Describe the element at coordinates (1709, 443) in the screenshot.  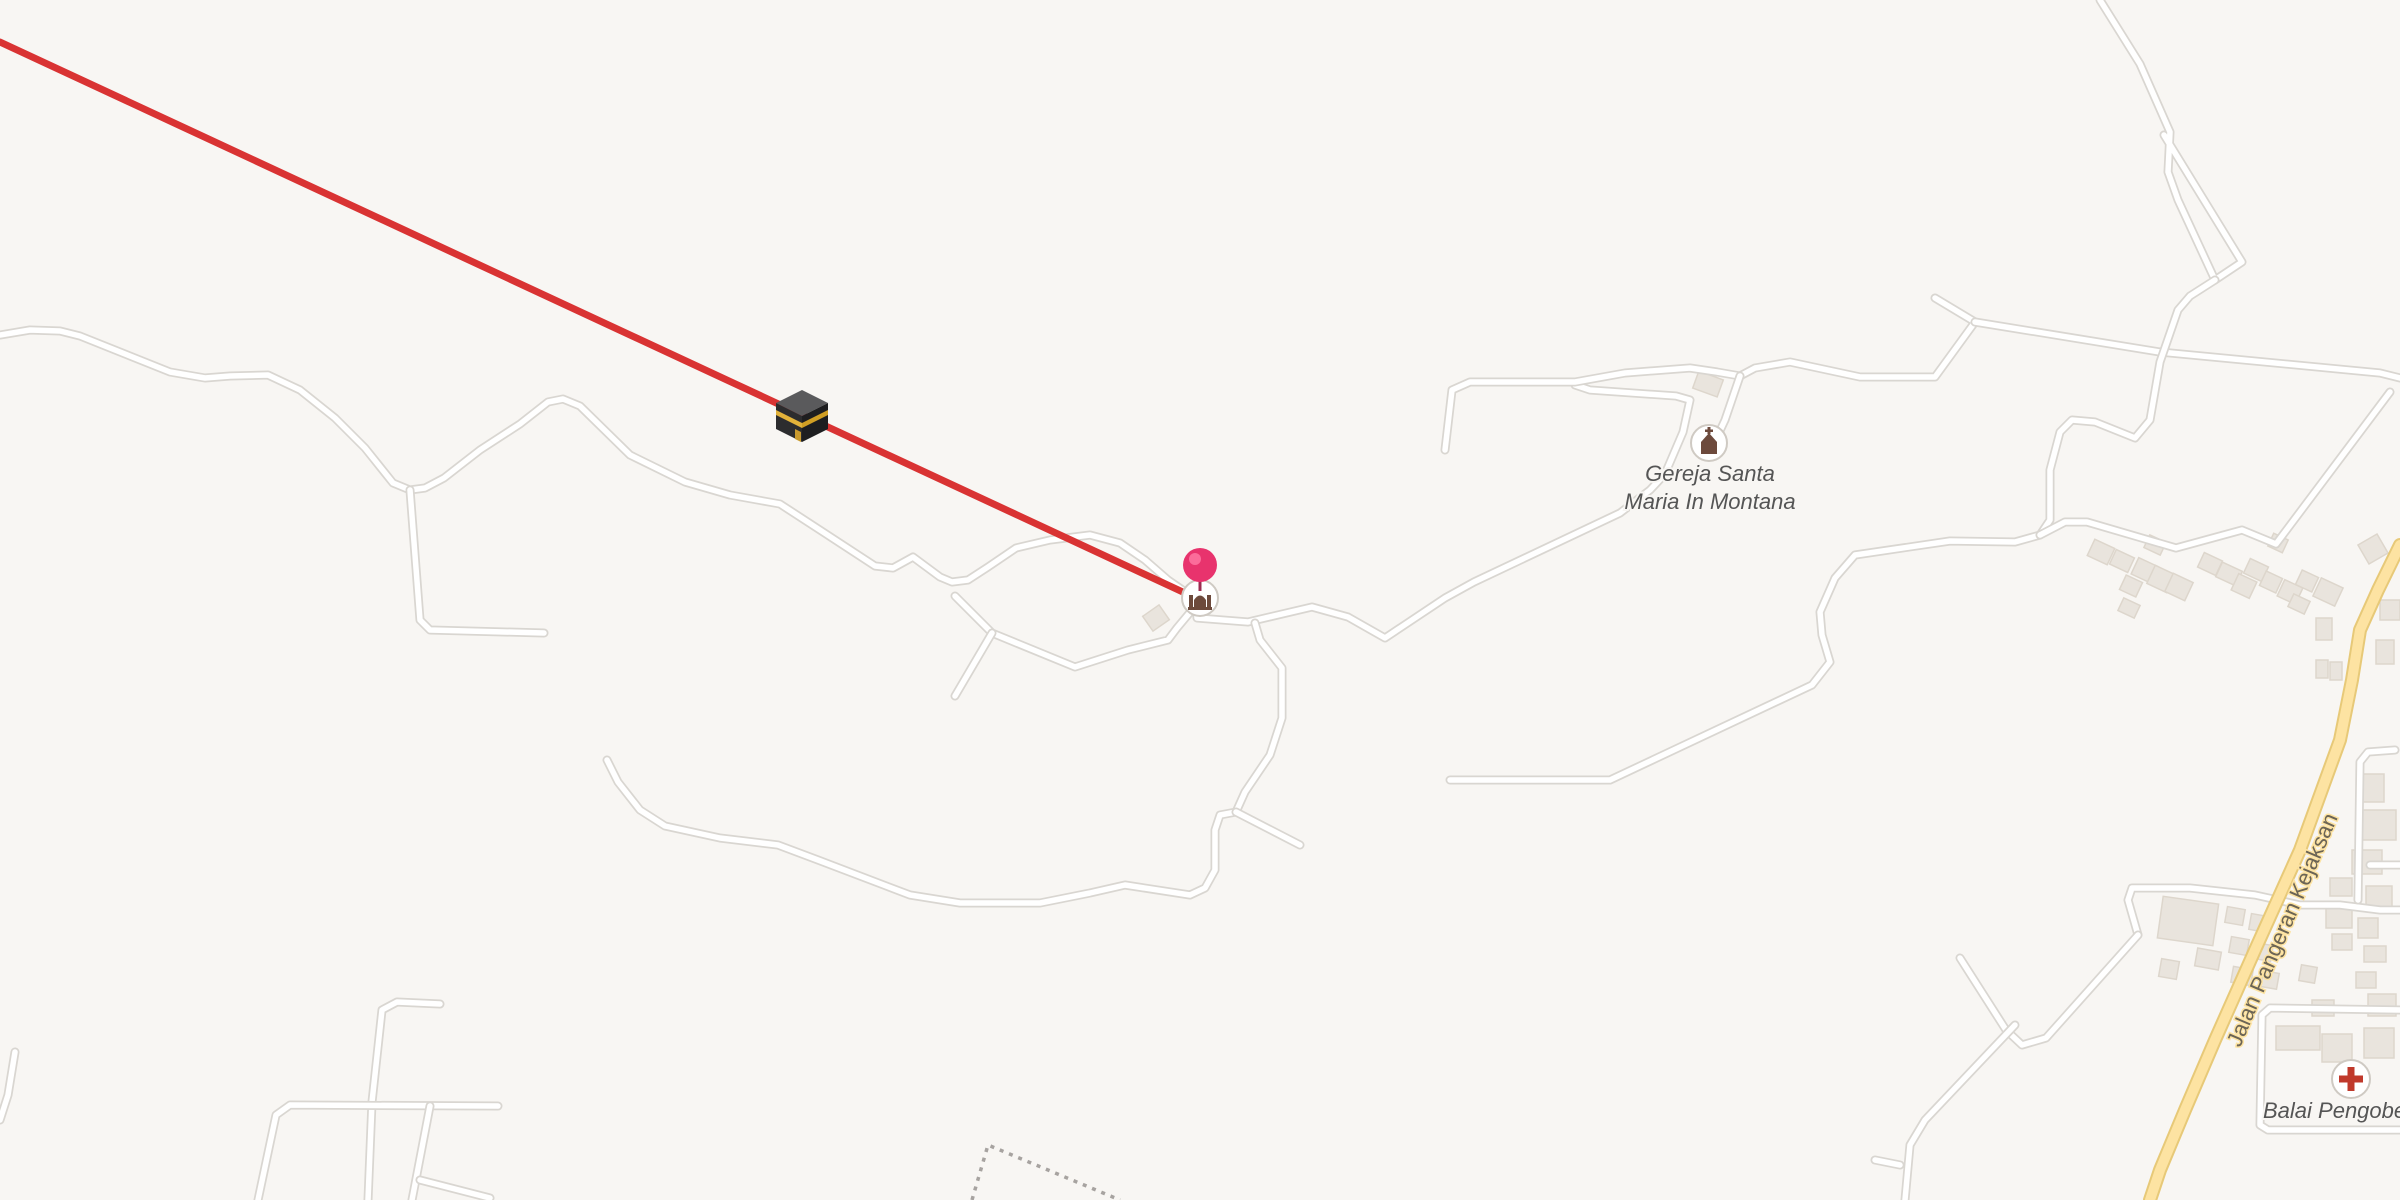
I see `church-poi` at that location.